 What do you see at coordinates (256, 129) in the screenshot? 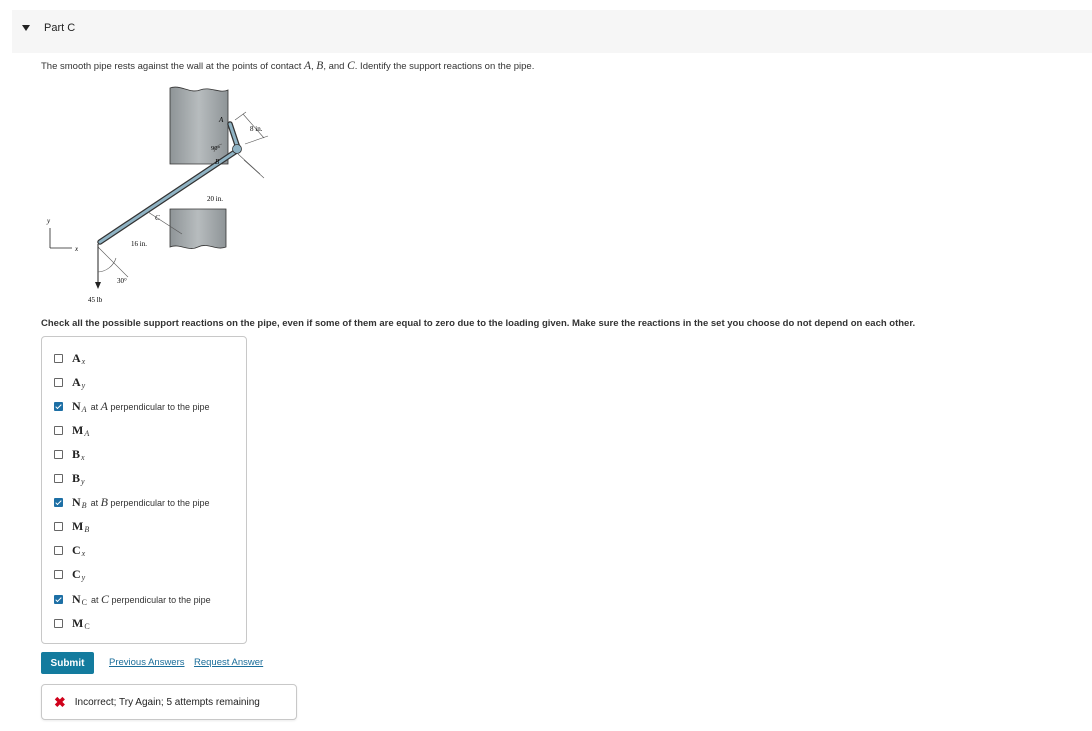
I see `dim-8-label: 8 in.` at bounding box center [256, 129].